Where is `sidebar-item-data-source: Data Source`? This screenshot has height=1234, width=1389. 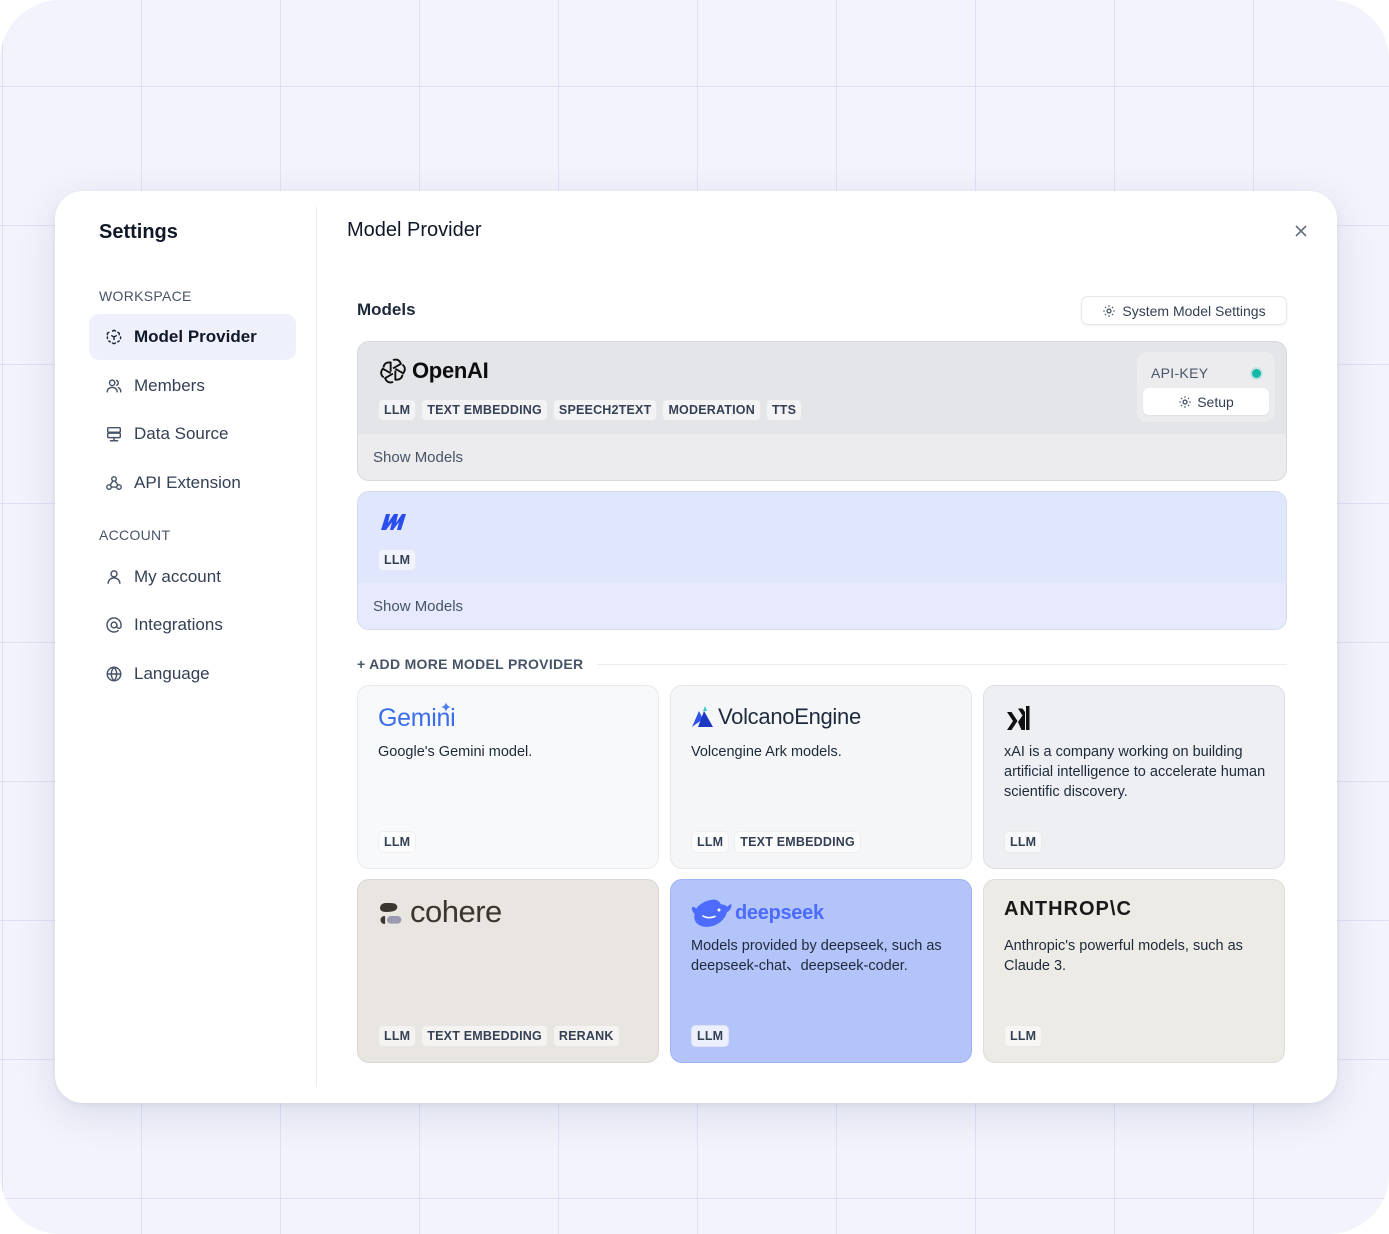 sidebar-item-data-source: Data Source is located at coordinates (192, 434).